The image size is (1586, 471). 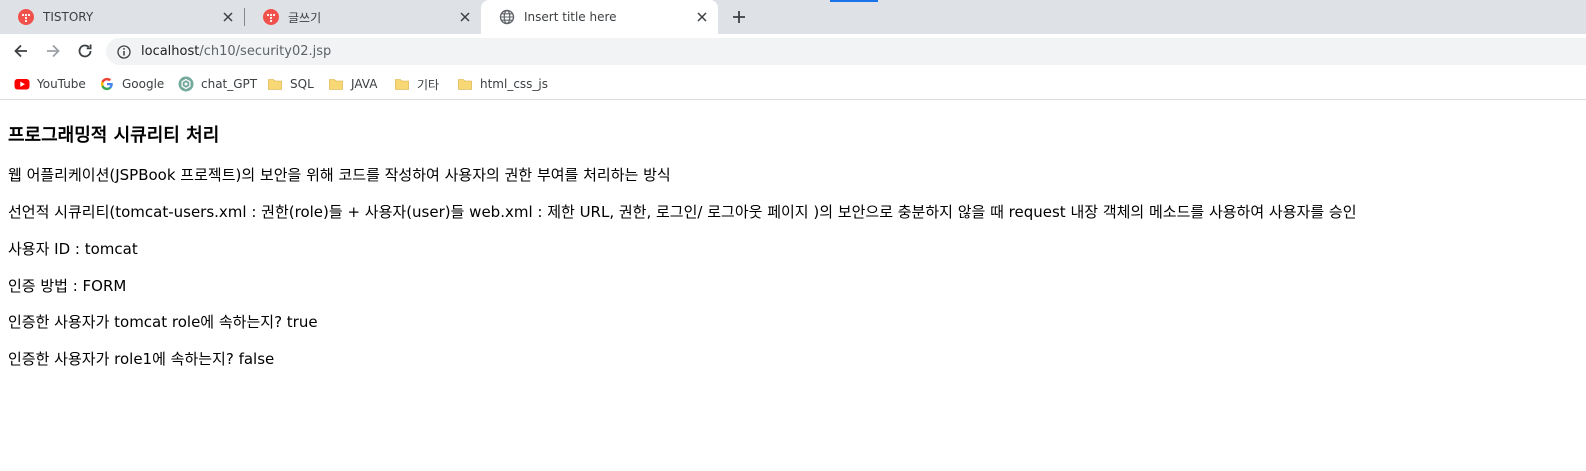 What do you see at coordinates (229, 84) in the screenshot?
I see `bookmark-label: chat_GPT` at bounding box center [229, 84].